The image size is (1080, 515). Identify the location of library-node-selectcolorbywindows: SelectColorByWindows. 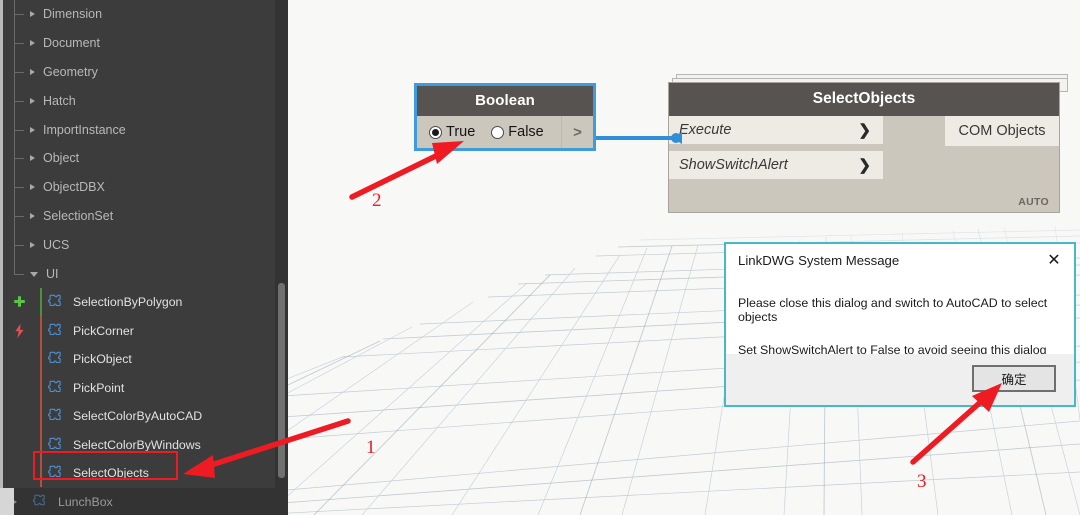
(144, 444).